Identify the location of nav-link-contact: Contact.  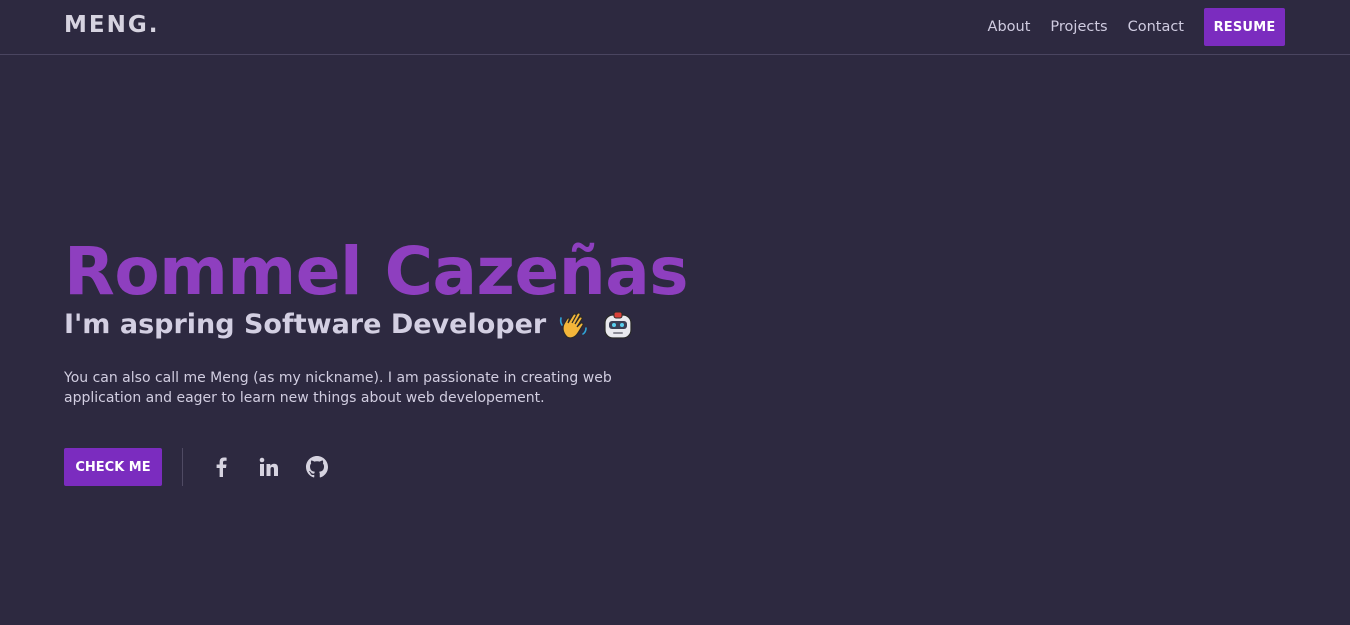
(1156, 27).